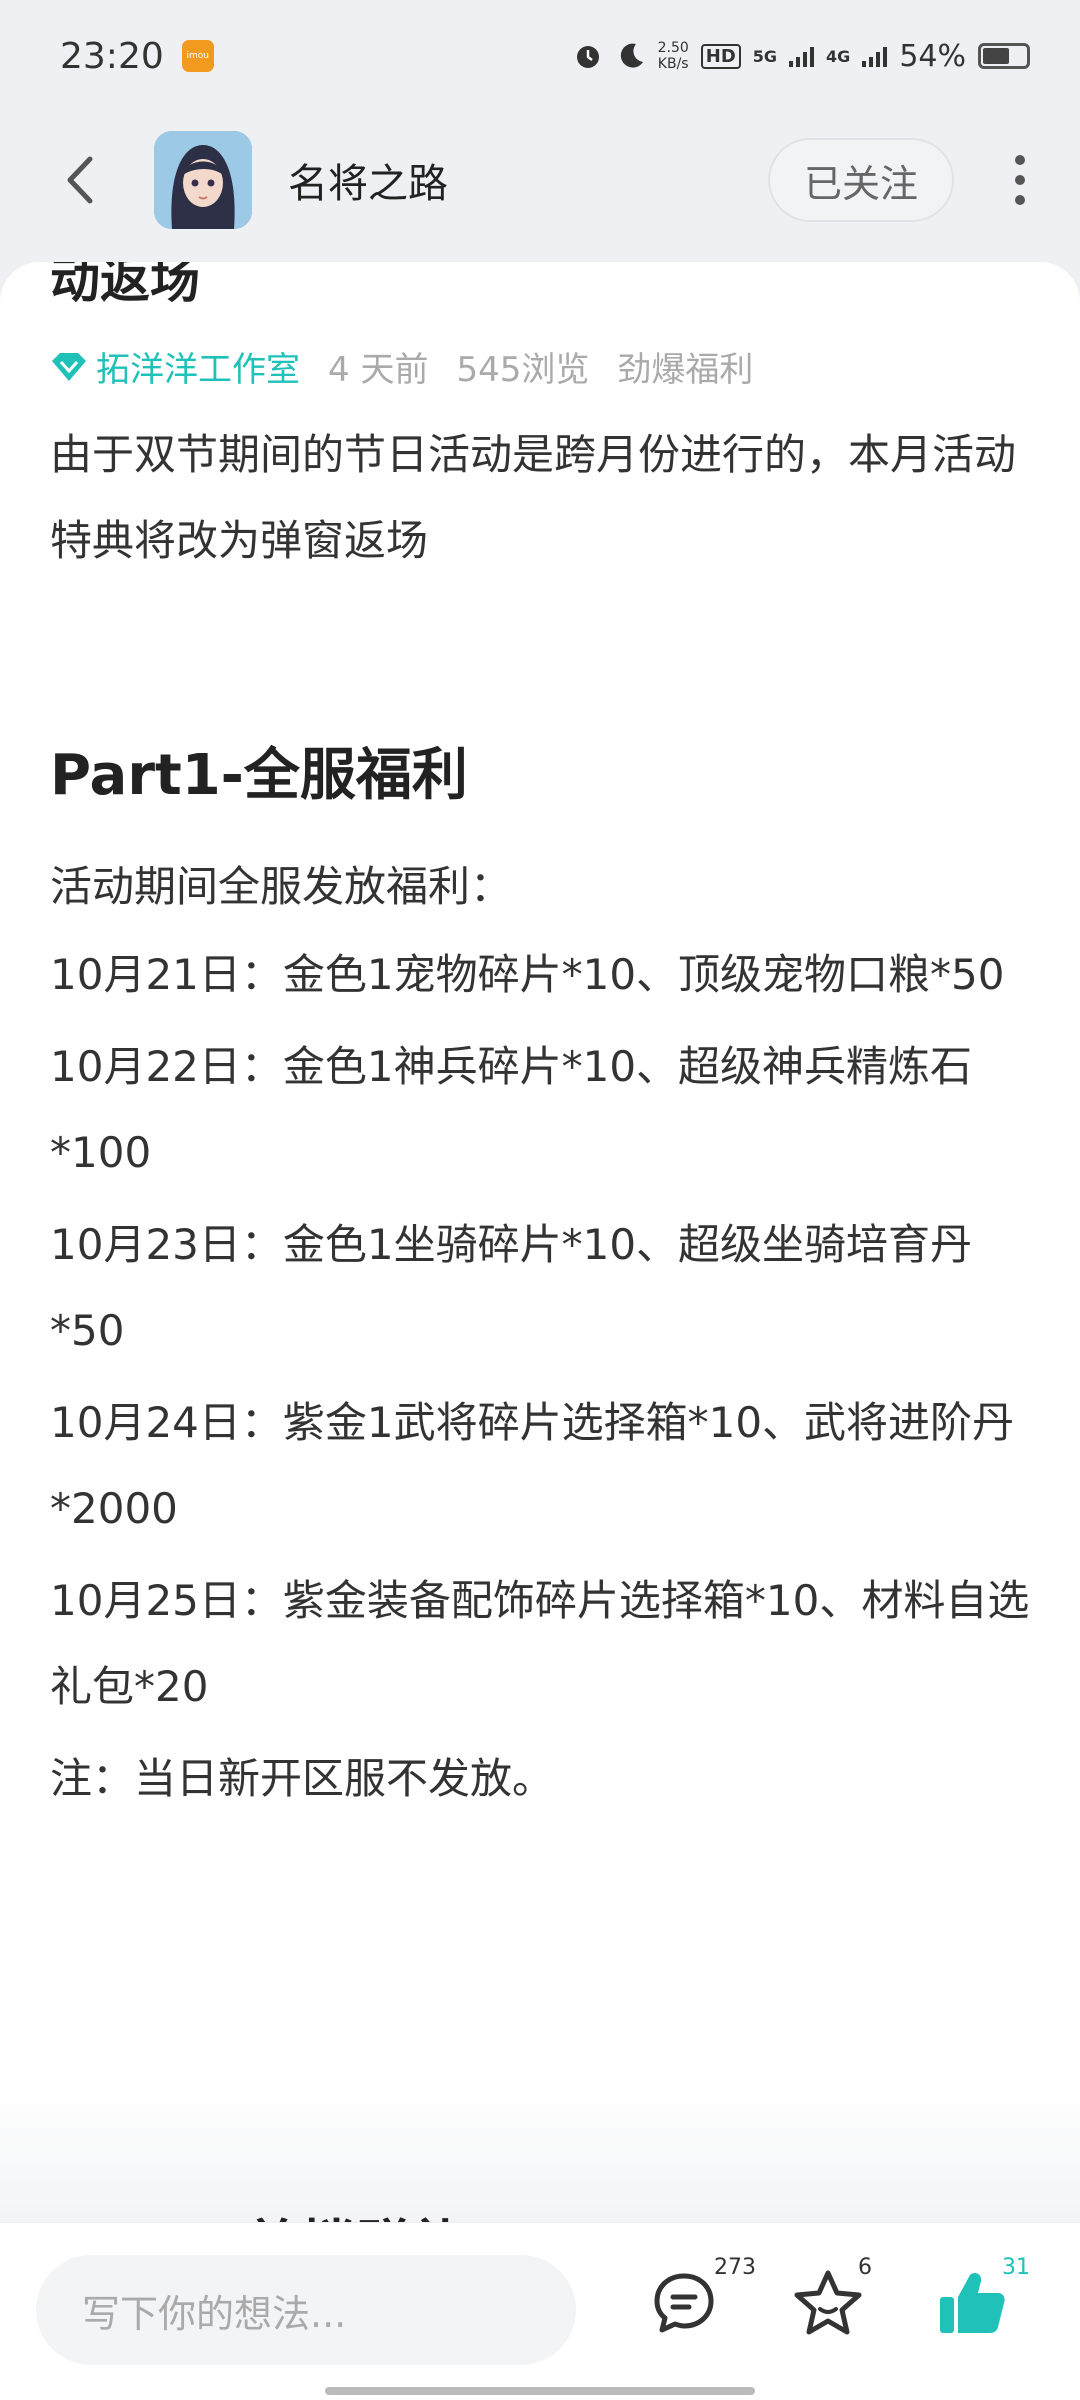 The image size is (1080, 2400). Describe the element at coordinates (540, 56) in the screenshot. I see `status-bar: 23:20 imou 2.50 KB/s HD 5G 4G 54%` at that location.